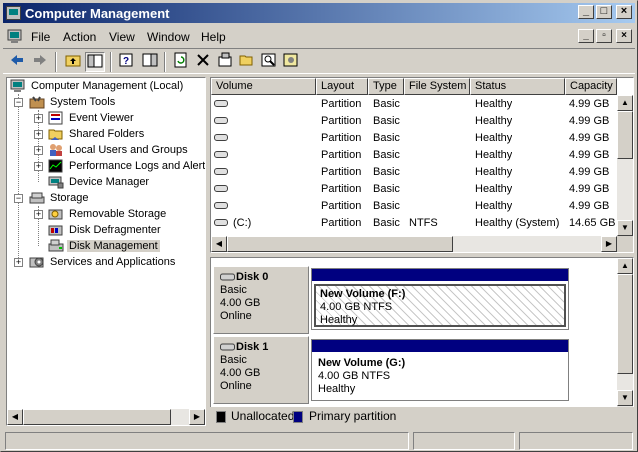 This screenshot has height=452, width=638. I want to click on refresh-icon, so click(181, 62).